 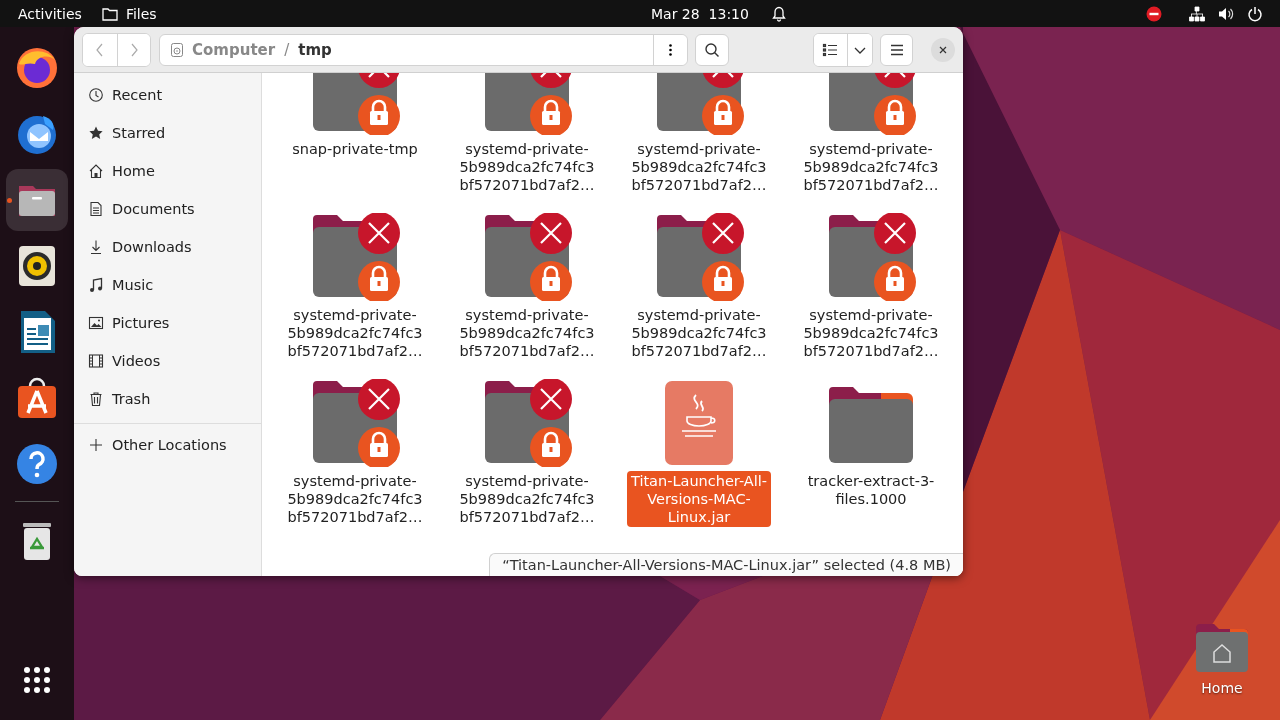 I want to click on drive-icon, so click(x=177, y=49).